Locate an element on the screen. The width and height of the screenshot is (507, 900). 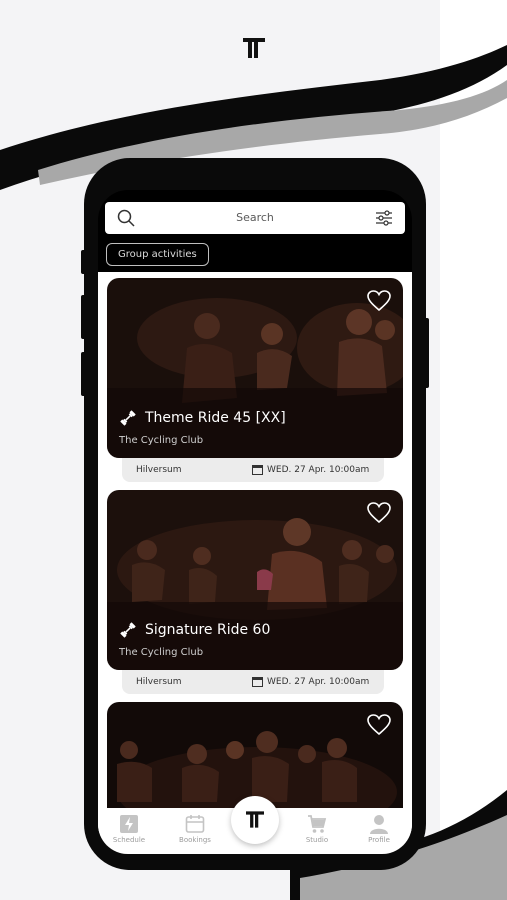
person-icon is located at coordinates (379, 824).